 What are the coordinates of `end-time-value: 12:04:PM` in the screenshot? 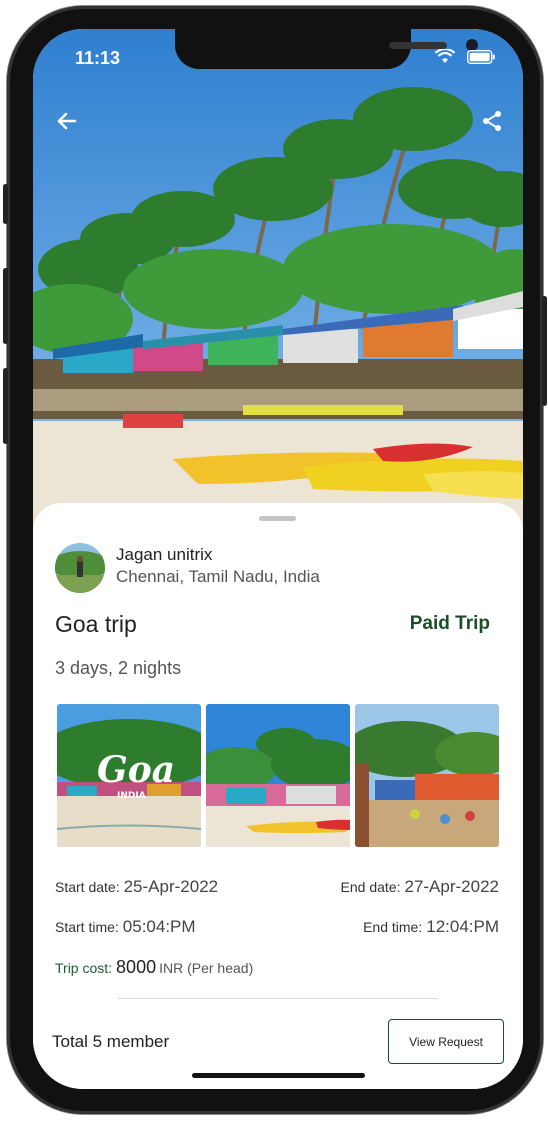 It's located at (462, 926).